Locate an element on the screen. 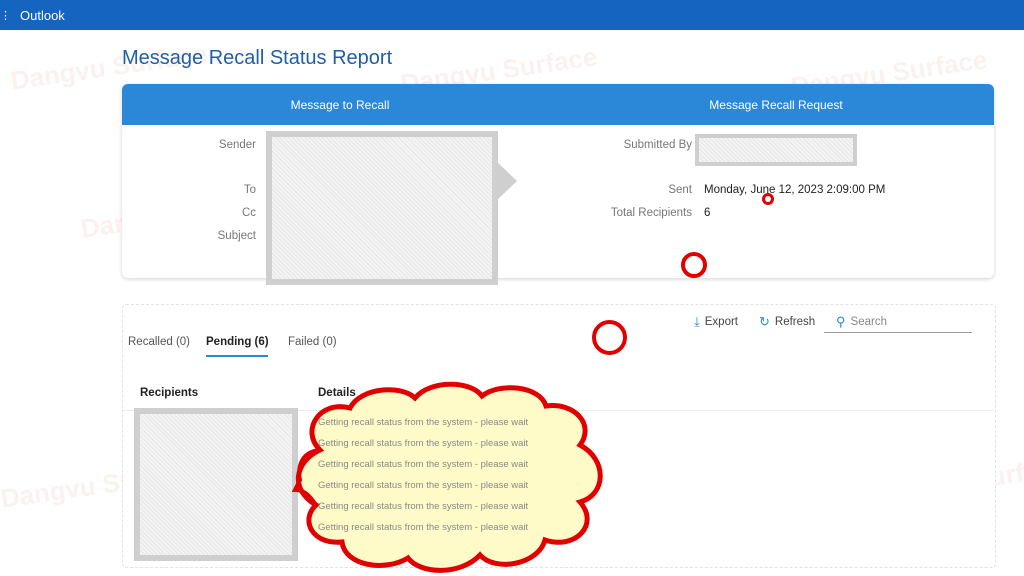  search-placeholder: Search is located at coordinates (869, 322).